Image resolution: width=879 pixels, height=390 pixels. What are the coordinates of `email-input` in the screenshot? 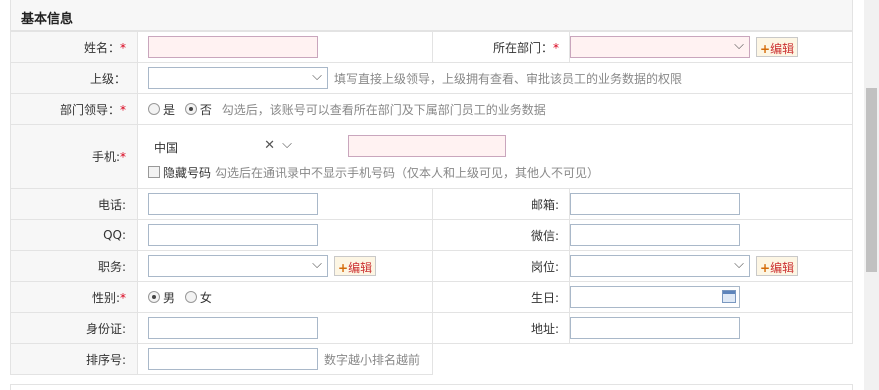 It's located at (655, 204).